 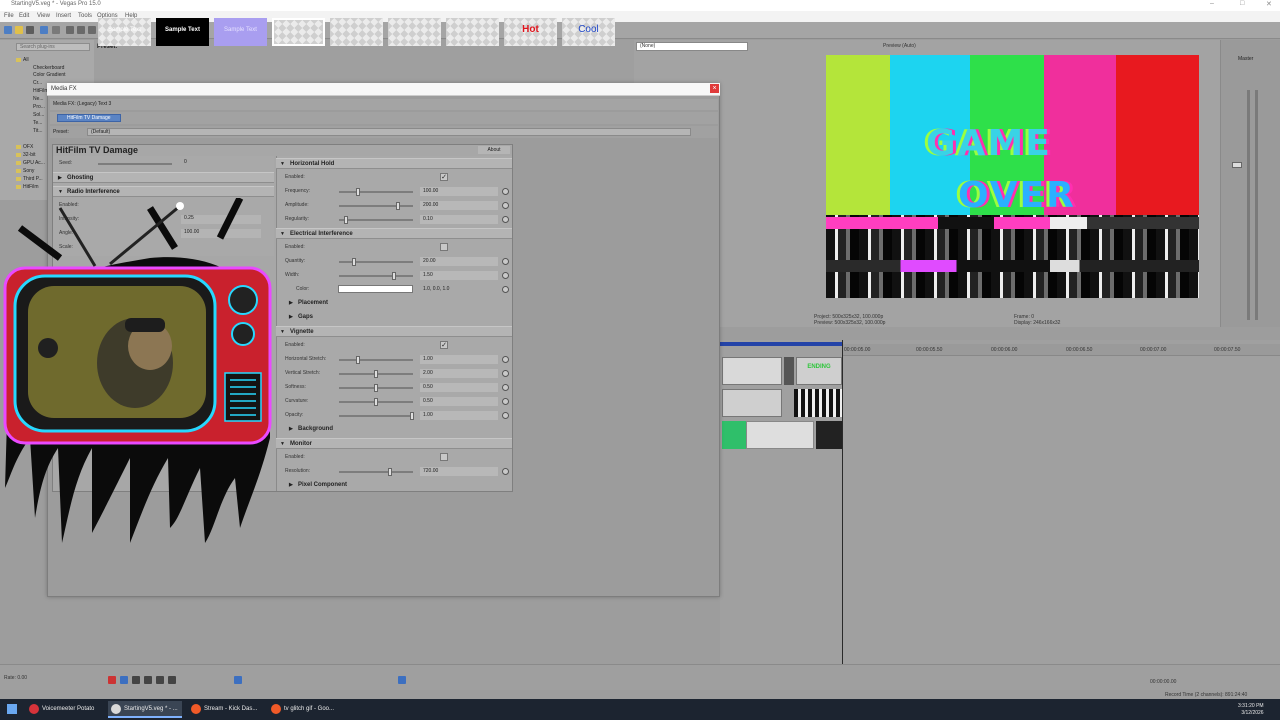 What do you see at coordinates (22, 60) in the screenshot?
I see `tree-item: All` at bounding box center [22, 60].